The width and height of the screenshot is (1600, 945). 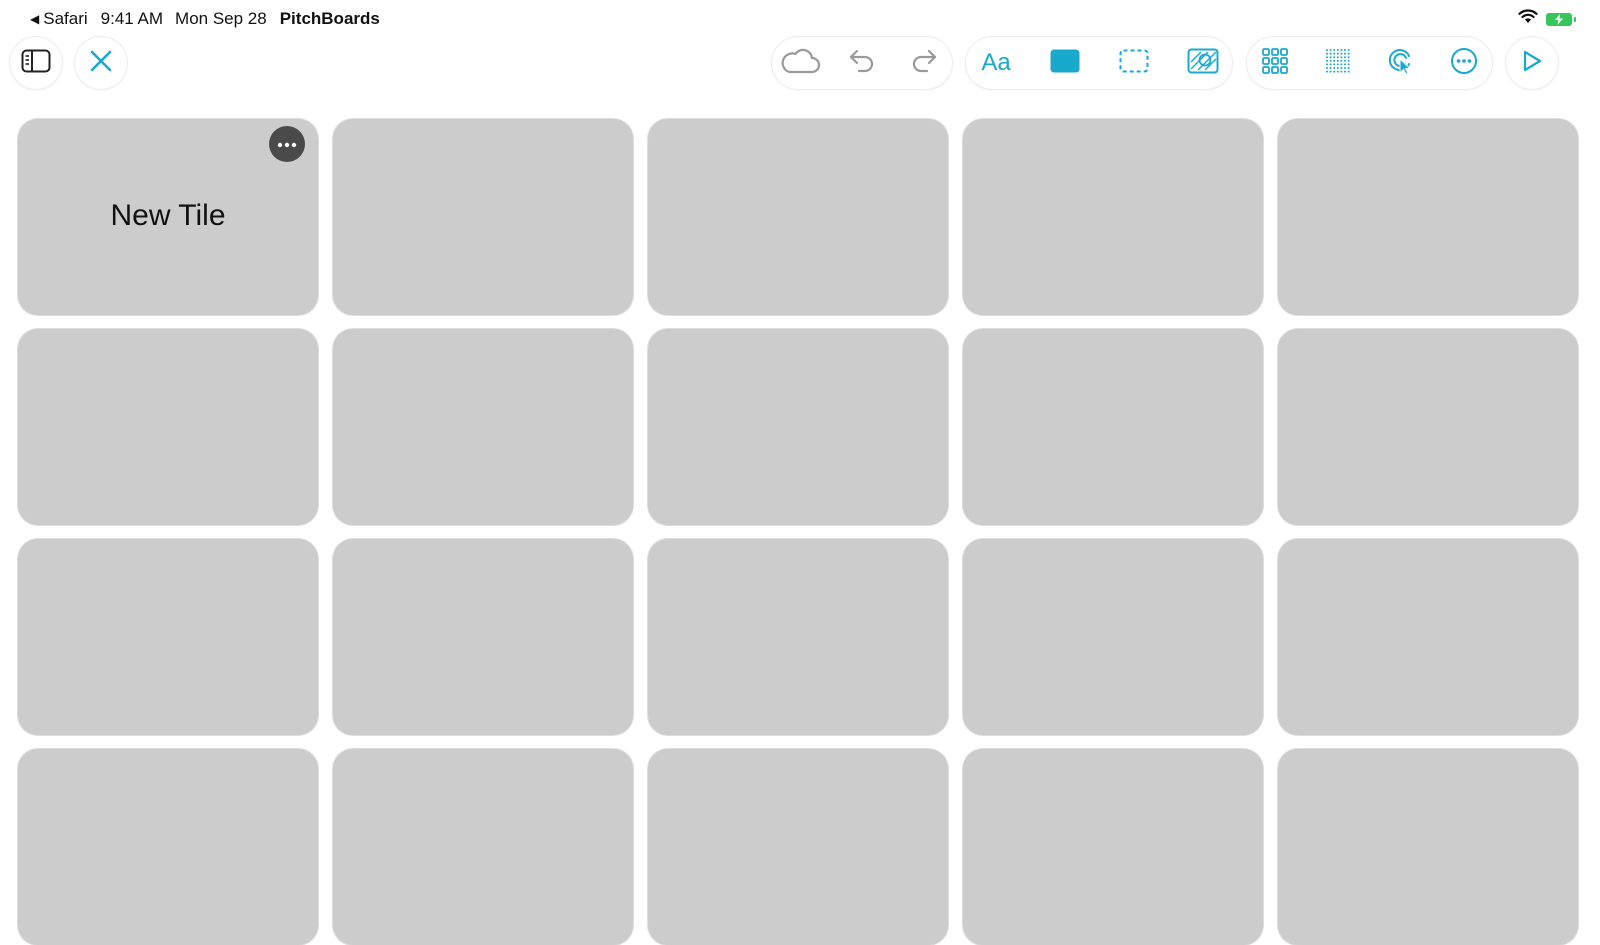 I want to click on undo-icon, so click(x=862, y=63).